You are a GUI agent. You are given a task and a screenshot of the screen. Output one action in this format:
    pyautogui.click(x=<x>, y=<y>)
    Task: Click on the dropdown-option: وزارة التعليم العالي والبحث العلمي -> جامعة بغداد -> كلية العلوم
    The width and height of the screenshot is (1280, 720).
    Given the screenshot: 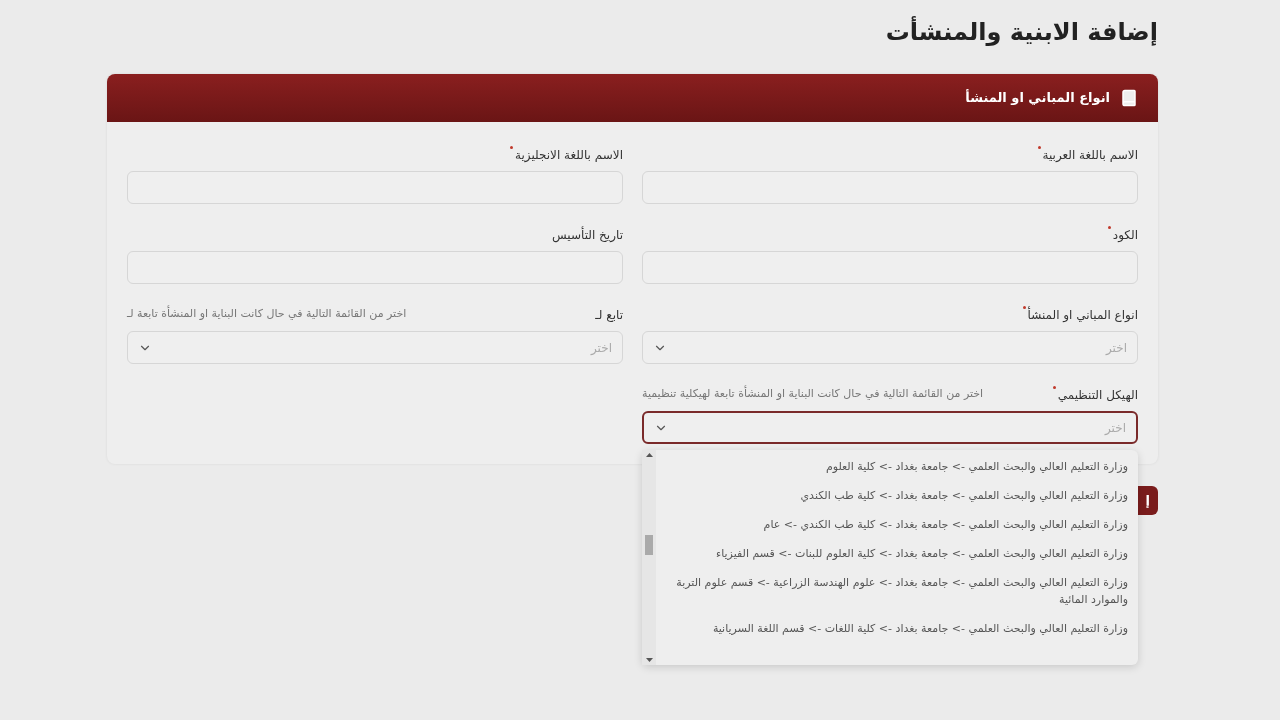 What is the action you would take?
    pyautogui.click(x=897, y=466)
    